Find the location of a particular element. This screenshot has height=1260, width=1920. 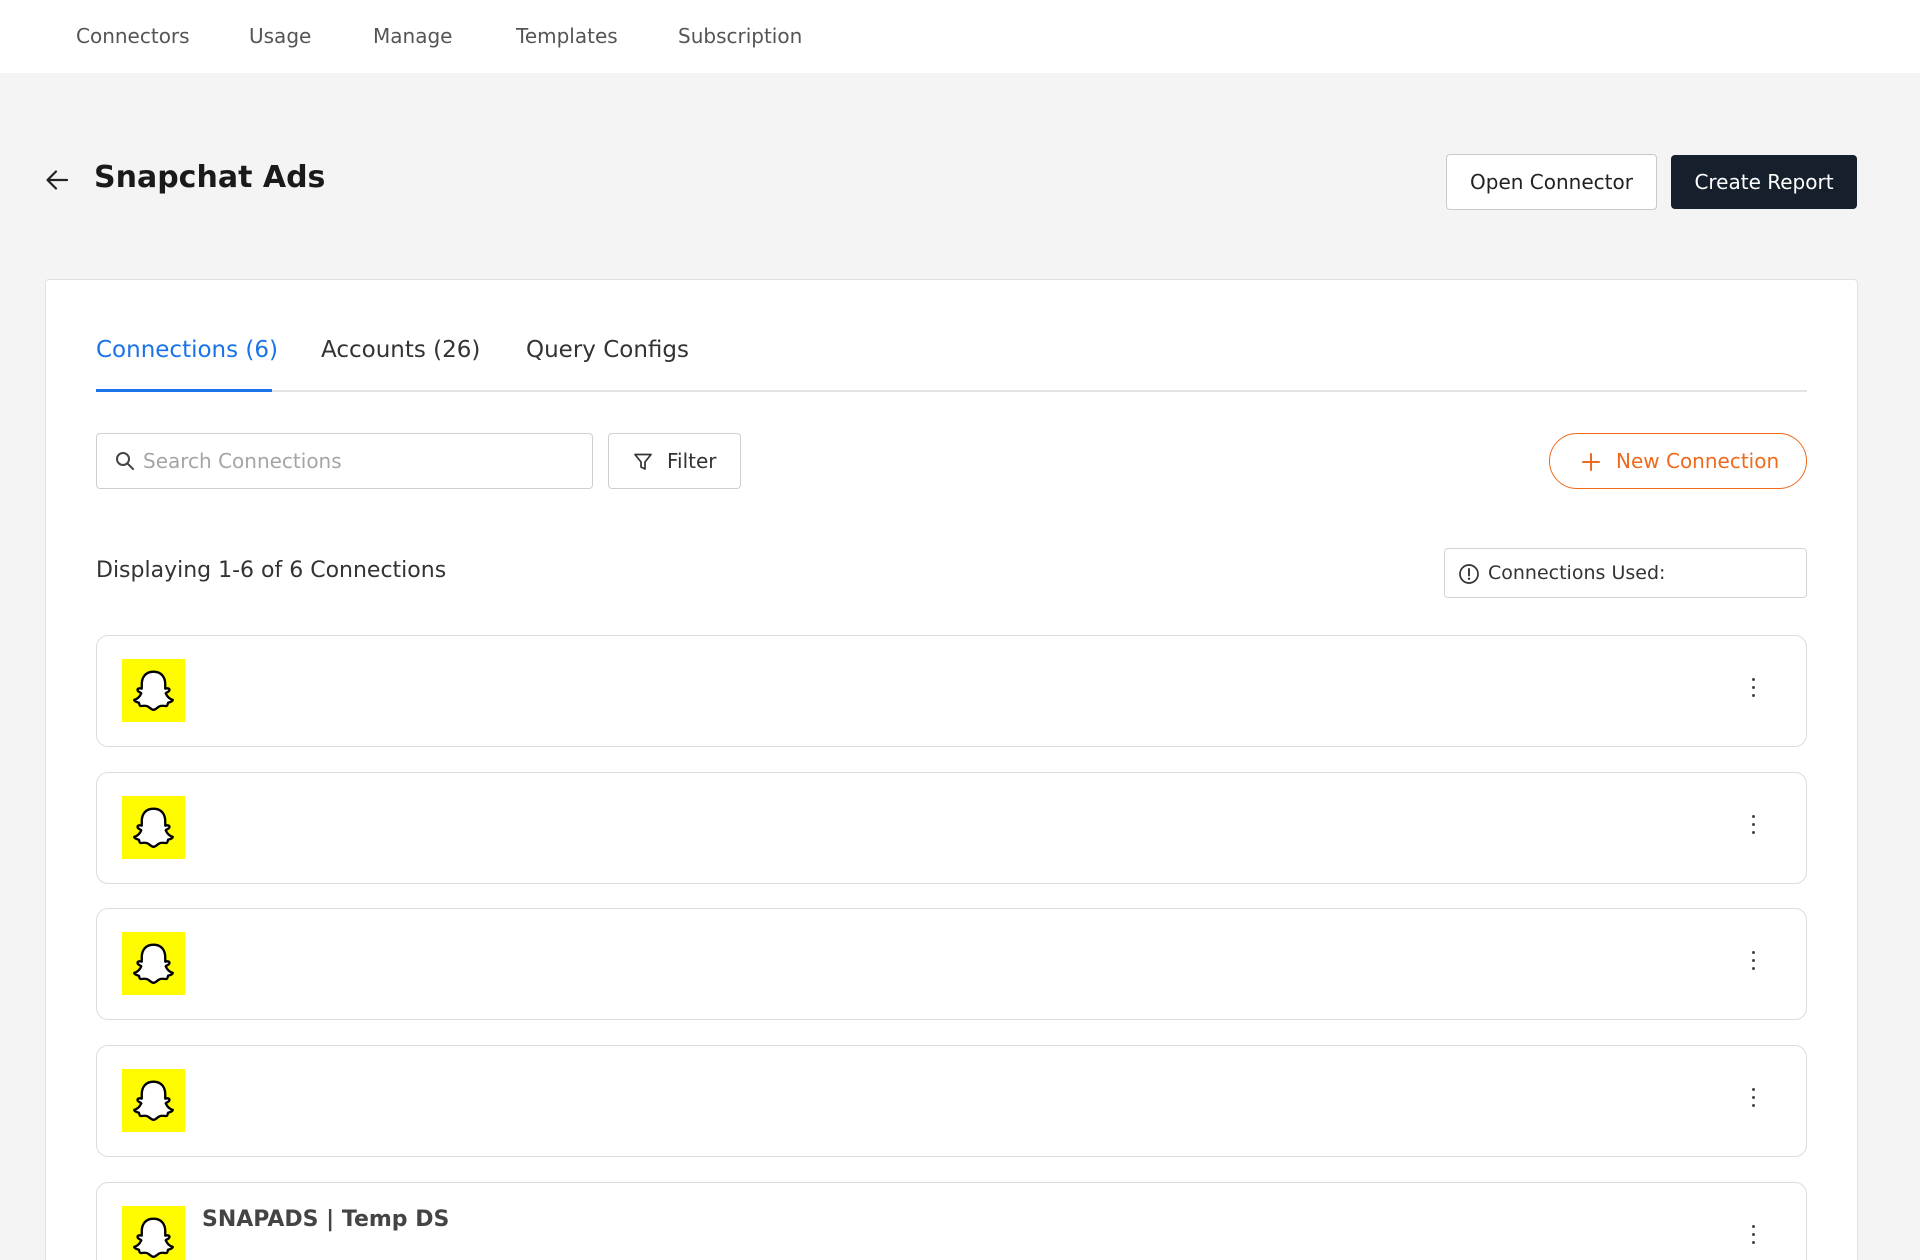

funnel-icon is located at coordinates (643, 461).